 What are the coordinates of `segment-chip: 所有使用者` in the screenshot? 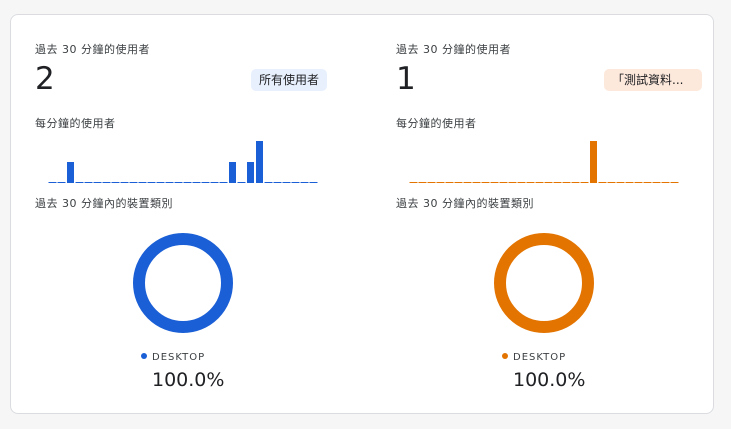 It's located at (289, 80).